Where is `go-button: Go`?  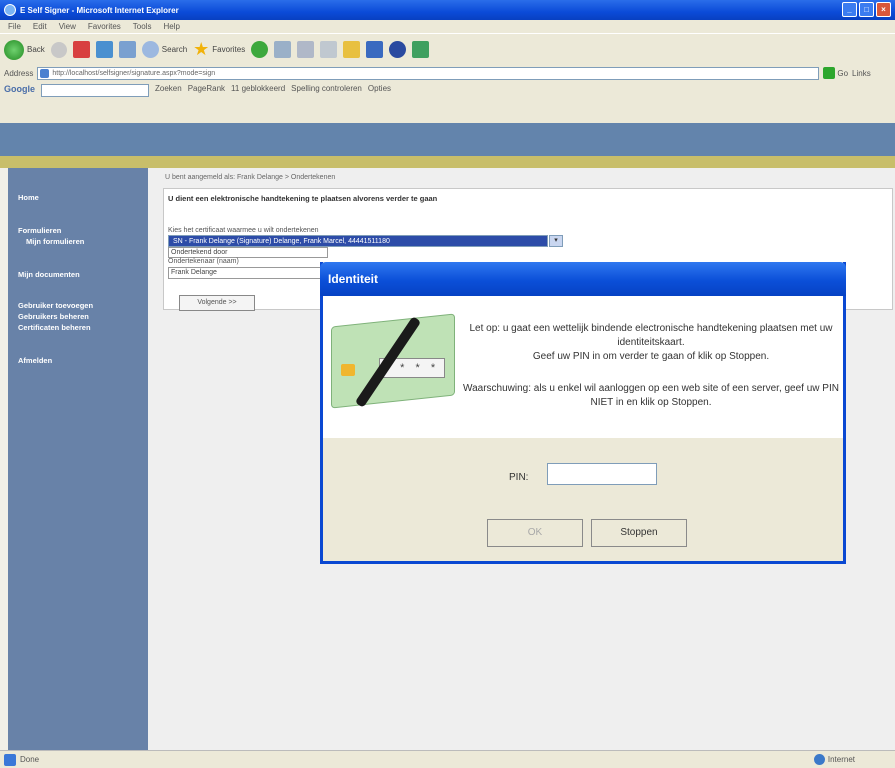
go-button: Go is located at coordinates (835, 73).